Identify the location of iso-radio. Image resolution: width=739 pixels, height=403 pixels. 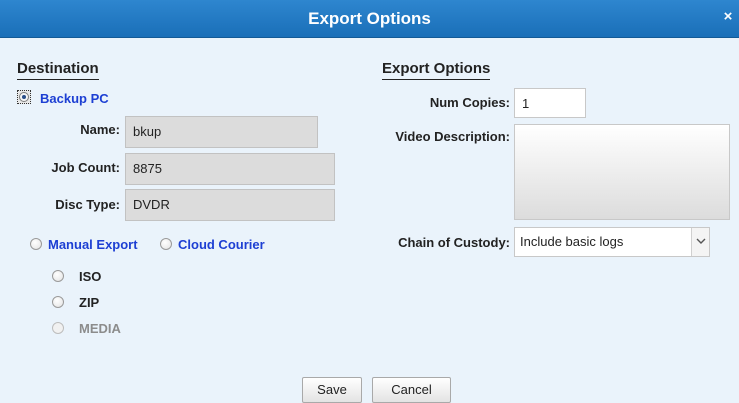
(58, 276).